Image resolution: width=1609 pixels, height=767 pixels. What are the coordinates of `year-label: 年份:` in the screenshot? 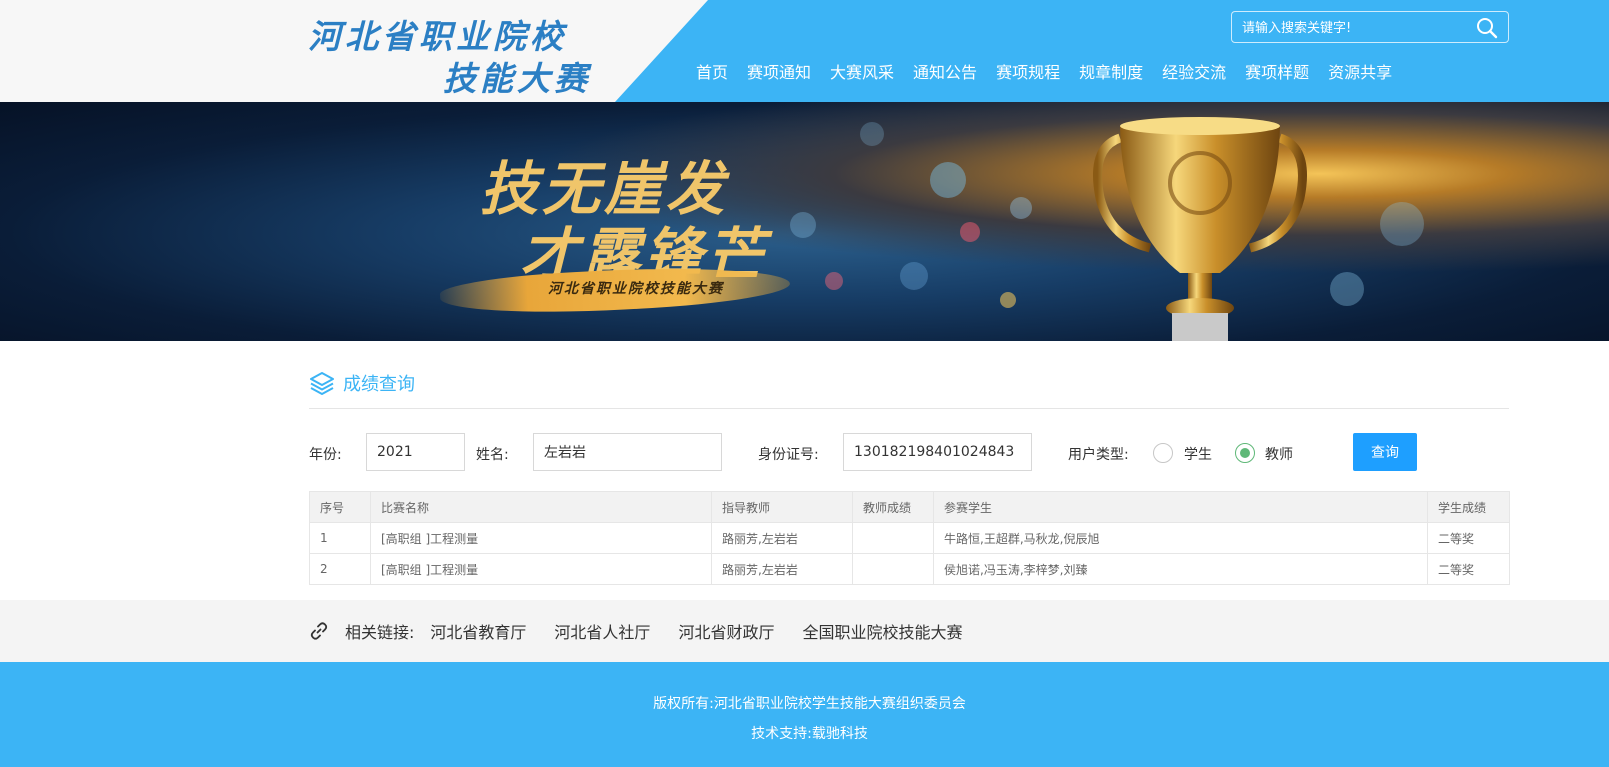 It's located at (325, 455).